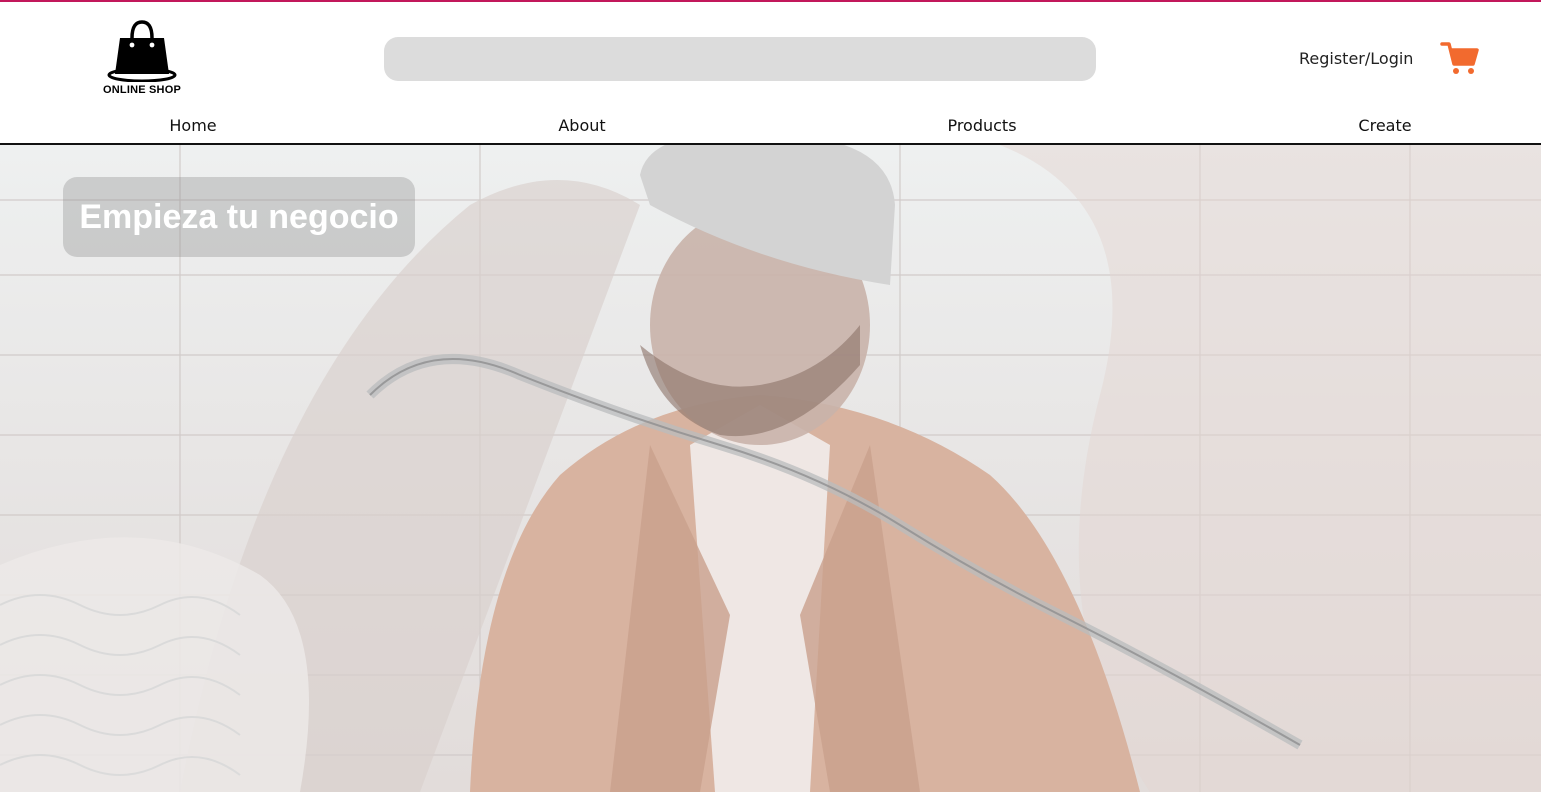  What do you see at coordinates (1384, 125) in the screenshot?
I see `nav-item-create: Create` at bounding box center [1384, 125].